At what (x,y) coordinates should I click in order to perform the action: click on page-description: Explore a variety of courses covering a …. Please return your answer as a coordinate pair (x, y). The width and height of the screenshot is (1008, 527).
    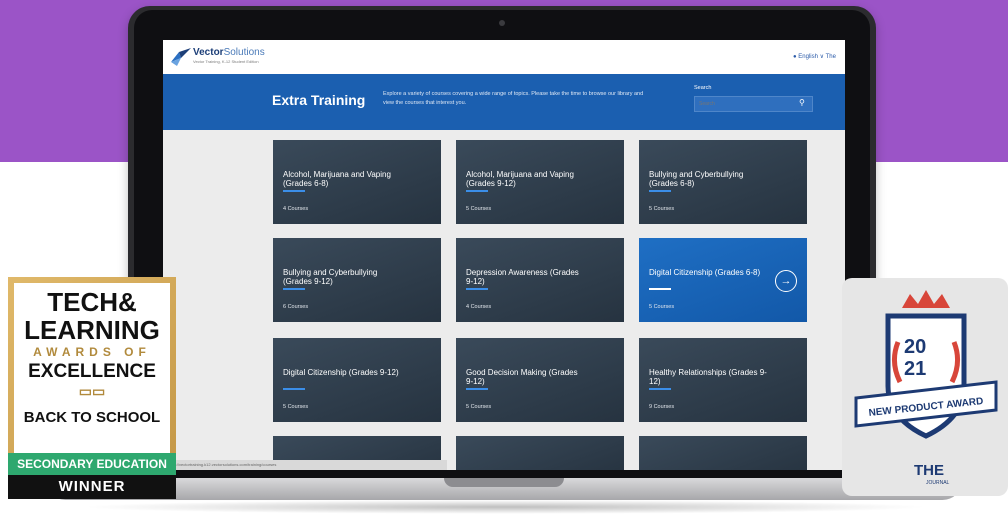
    Looking at the image, I should click on (513, 98).